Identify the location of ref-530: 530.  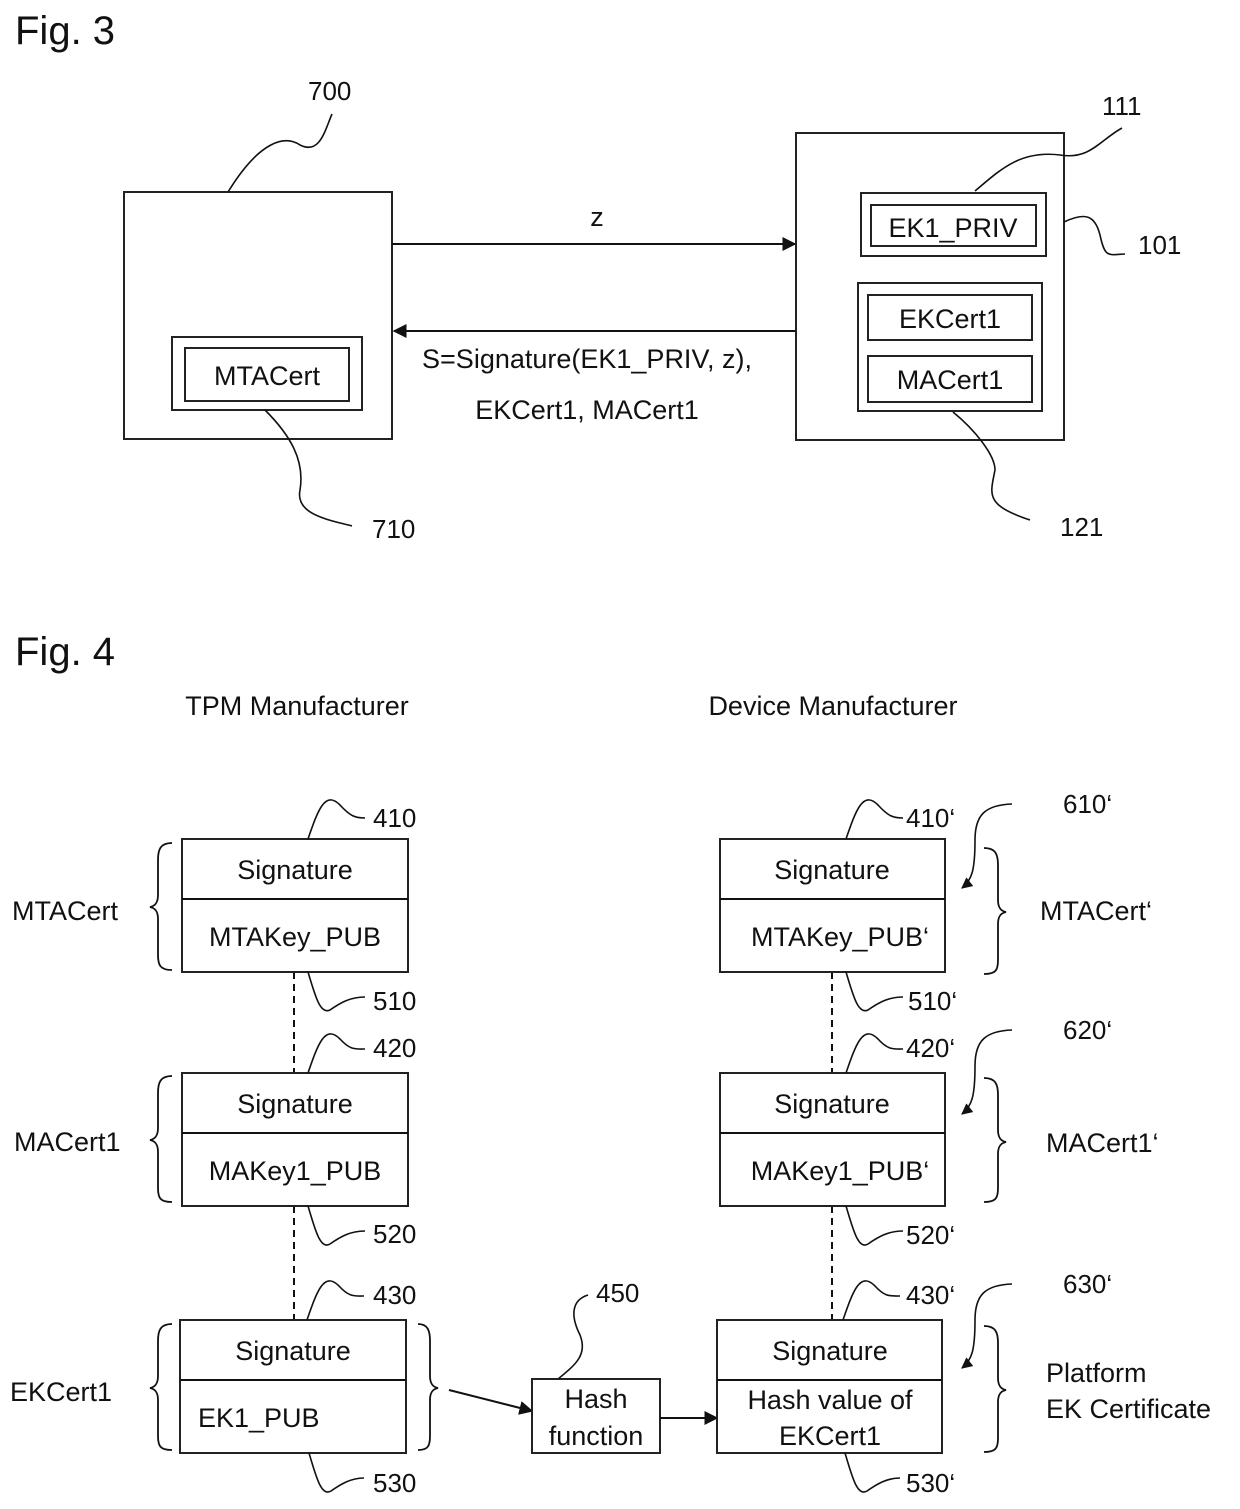
(394, 1483).